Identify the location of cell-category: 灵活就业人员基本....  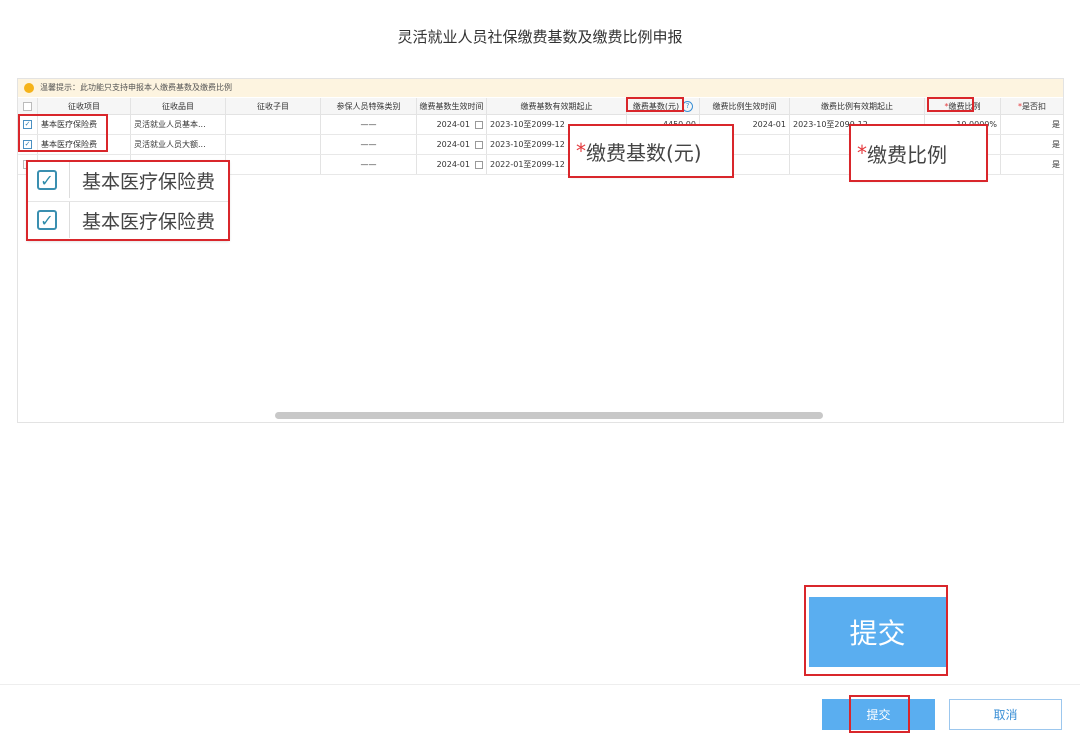
(178, 124).